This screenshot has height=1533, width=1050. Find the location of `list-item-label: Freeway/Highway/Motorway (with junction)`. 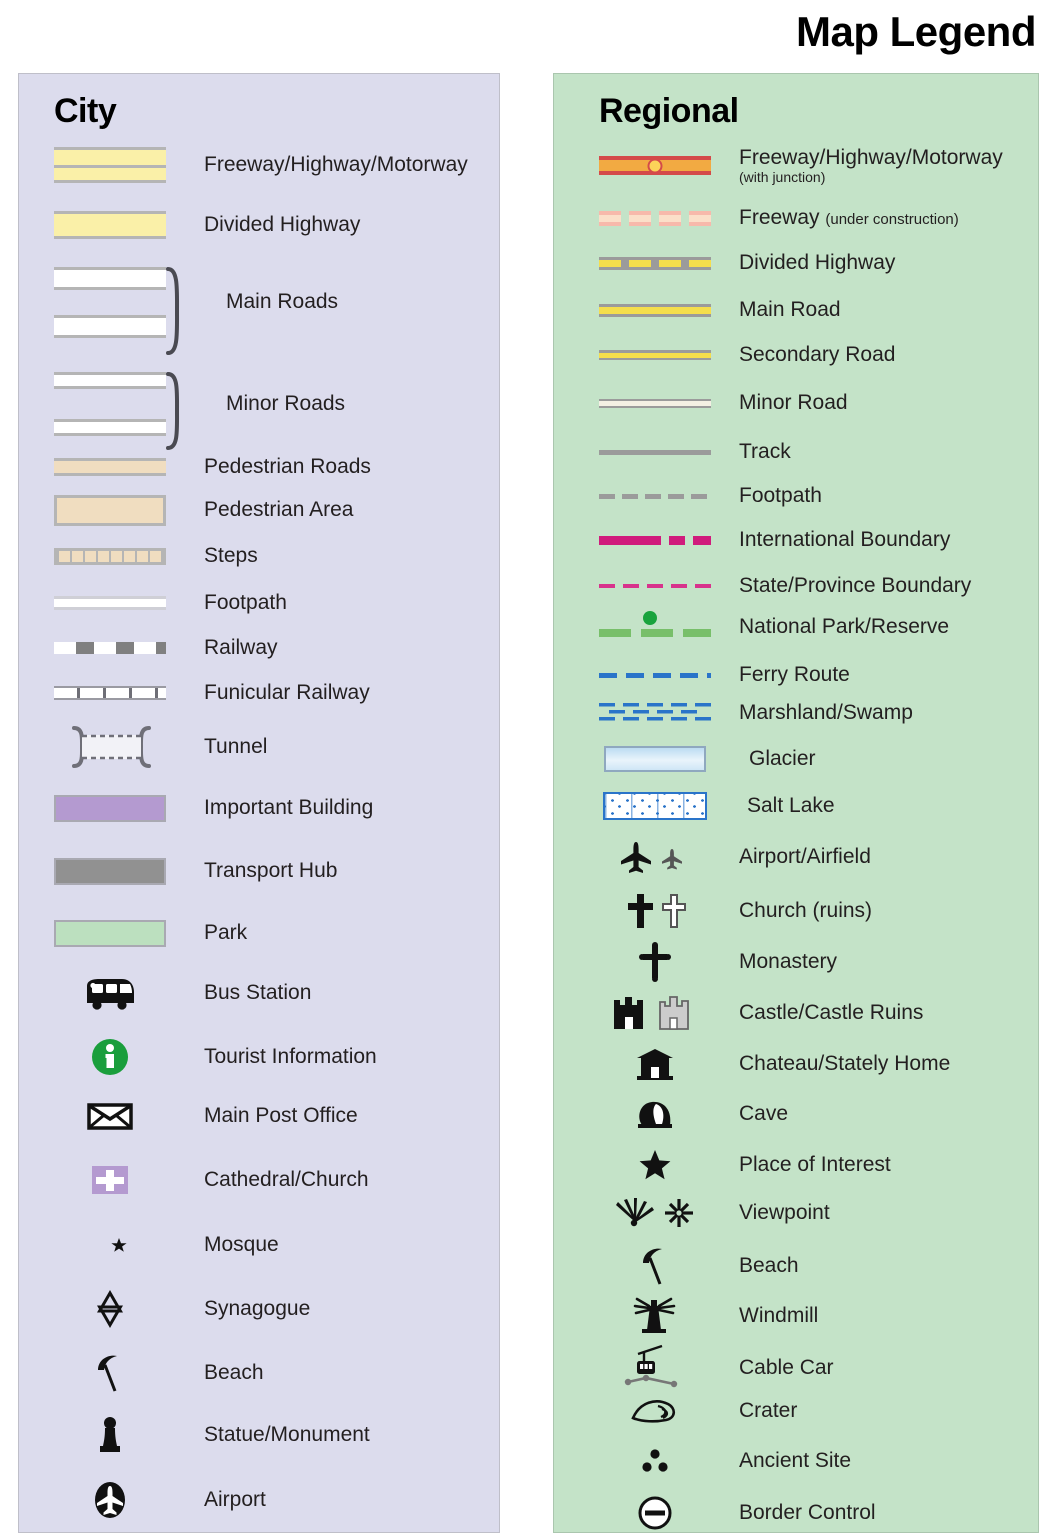

list-item-label: Freeway/Highway/Motorway (with junction) is located at coordinates (871, 166).